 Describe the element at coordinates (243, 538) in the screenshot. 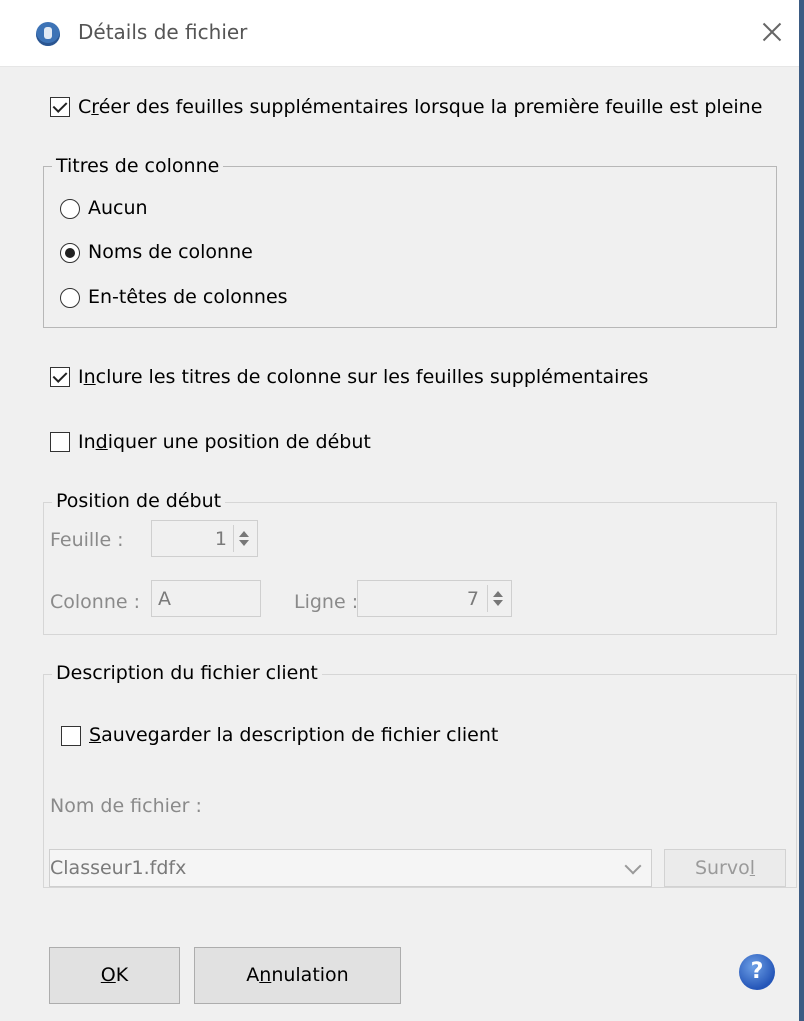

I see `sheet-spin-buttons` at that location.